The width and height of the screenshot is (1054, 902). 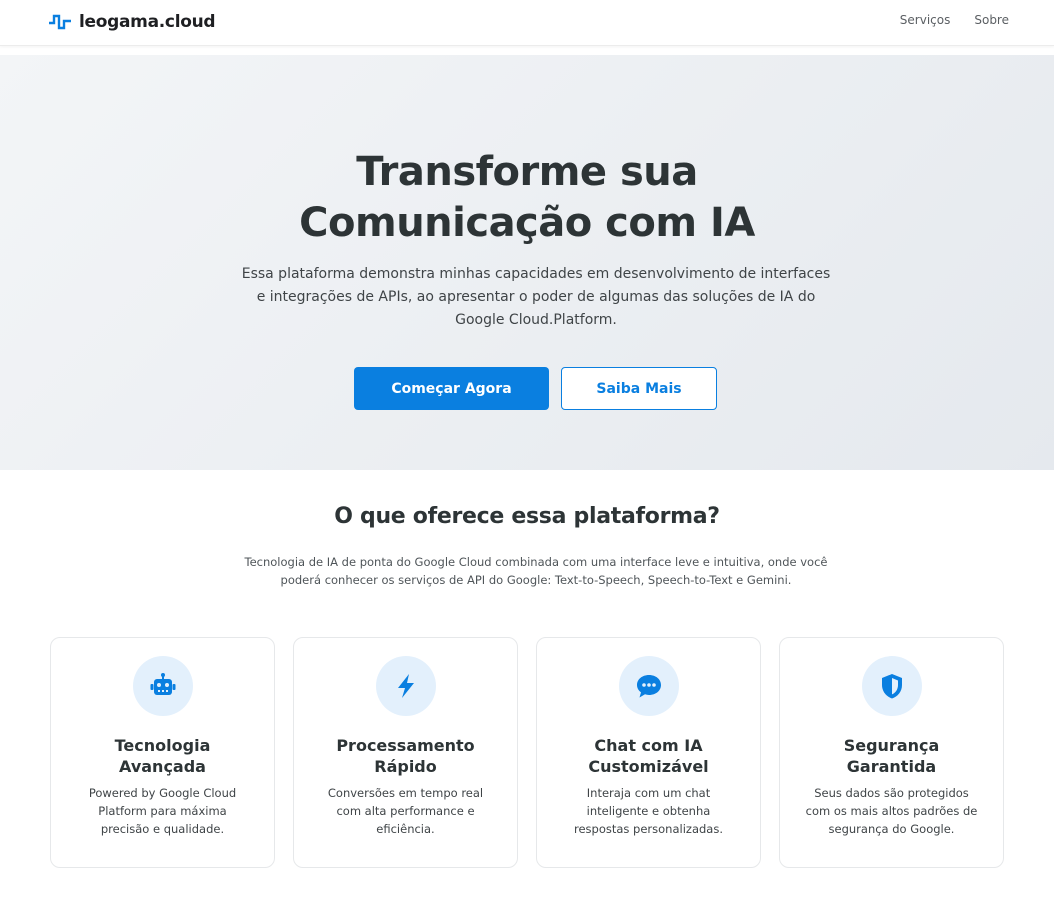 I want to click on card-description-line: Conversões em tempo real, so click(x=405, y=793).